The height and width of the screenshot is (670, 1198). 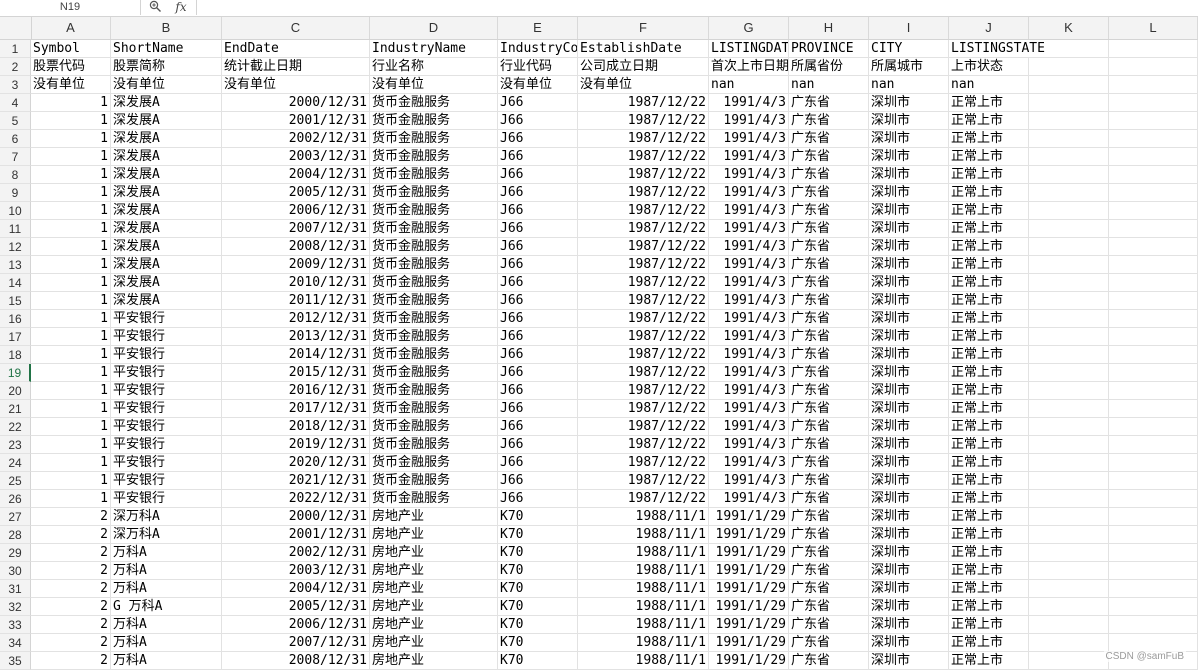 What do you see at coordinates (1153, 553) in the screenshot?
I see `cell-l29` at bounding box center [1153, 553].